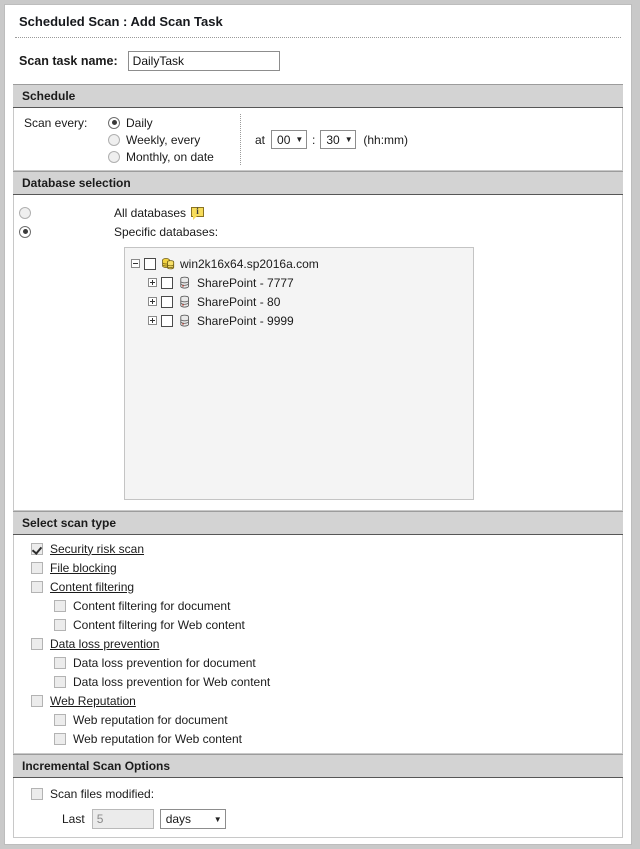  I want to click on last-label: Last, so click(73, 819).